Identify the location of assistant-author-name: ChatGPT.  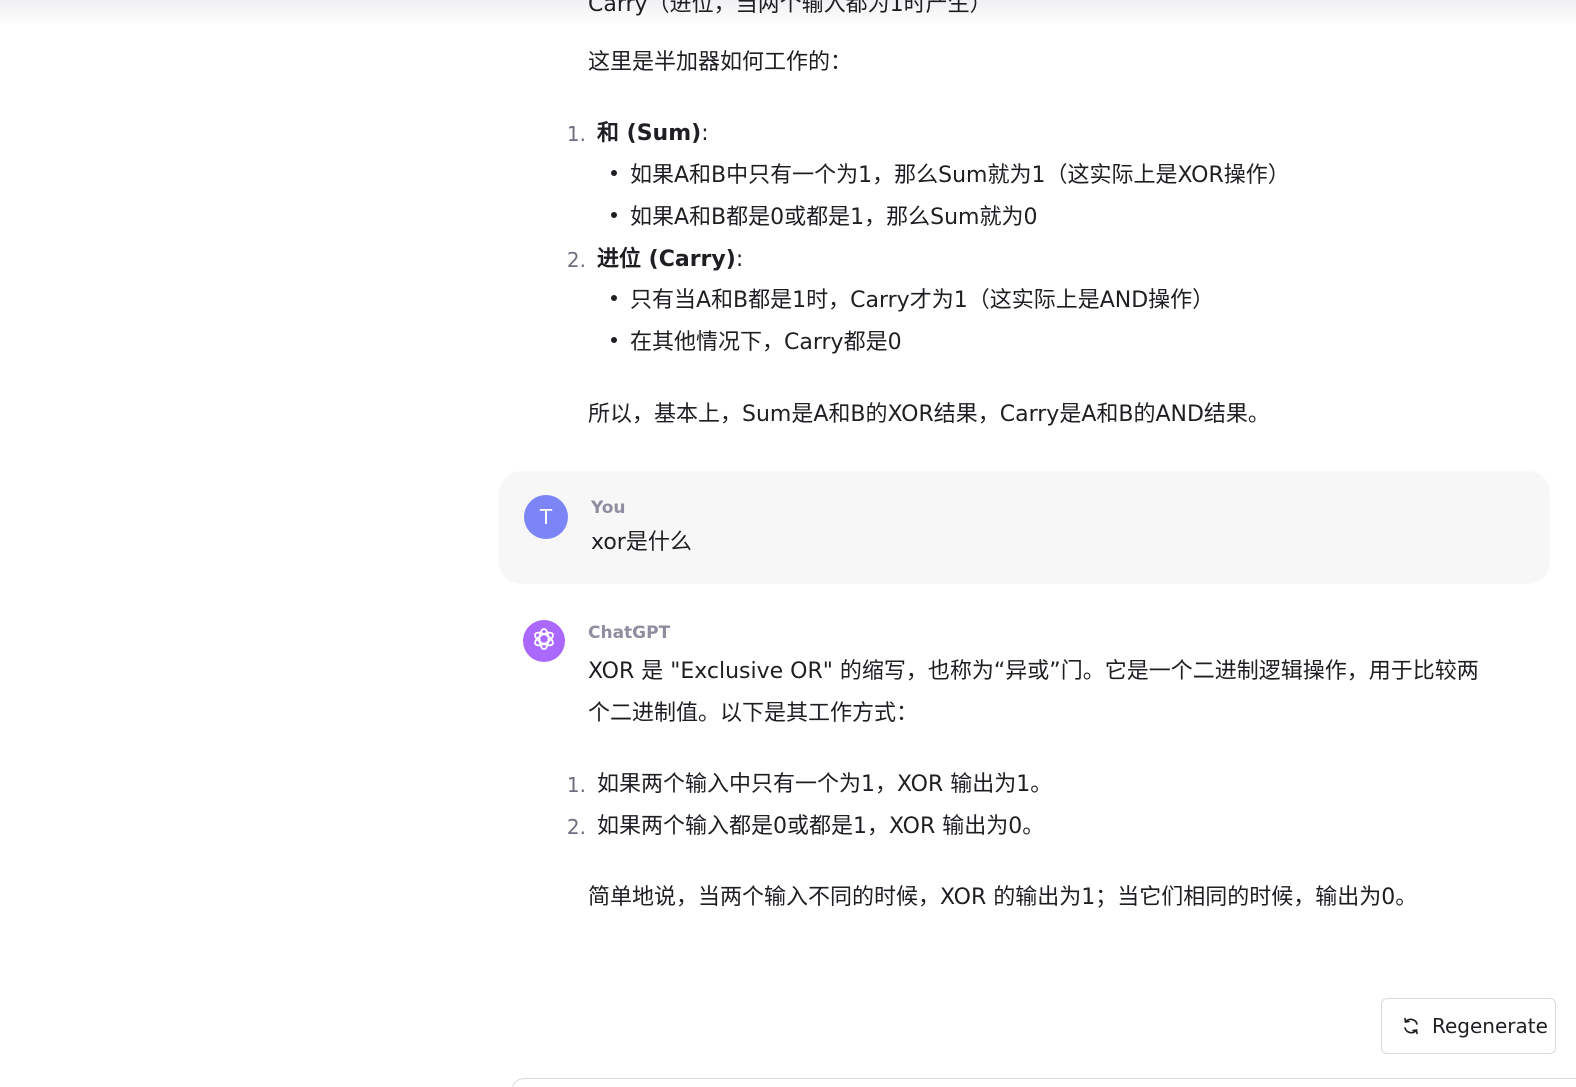
(629, 633).